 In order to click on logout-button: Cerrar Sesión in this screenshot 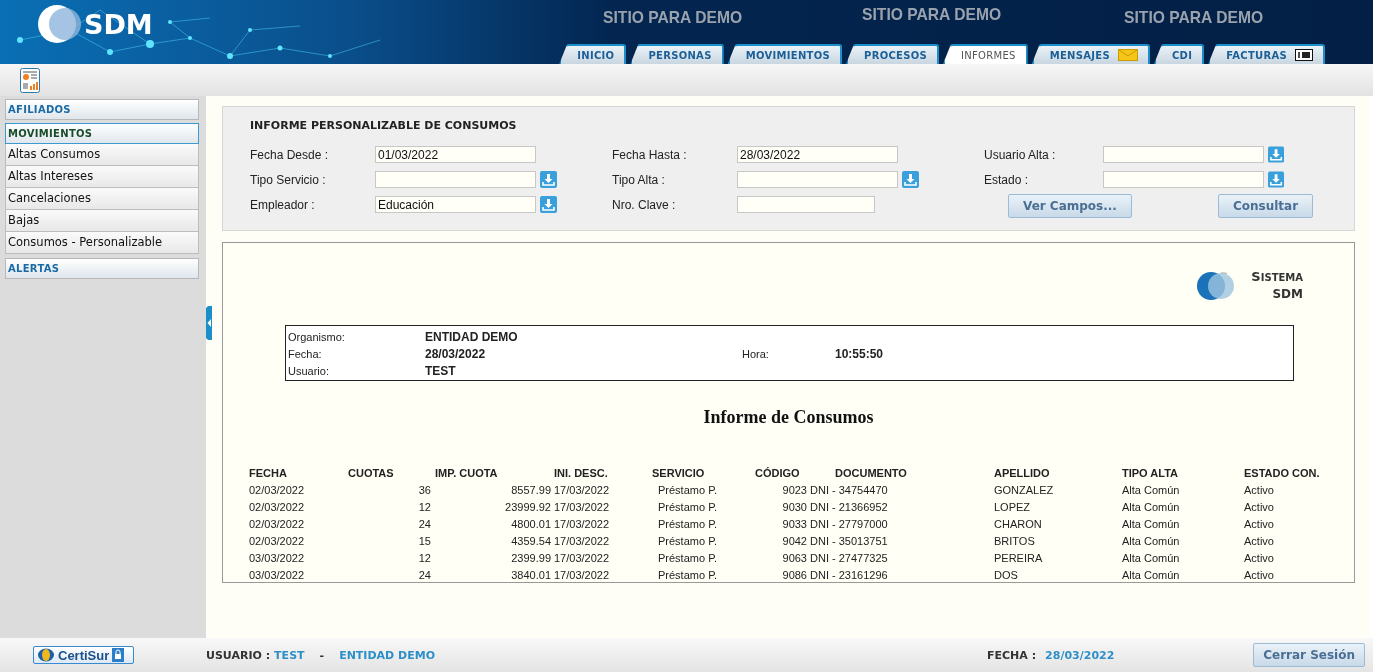, I will do `click(1309, 655)`.